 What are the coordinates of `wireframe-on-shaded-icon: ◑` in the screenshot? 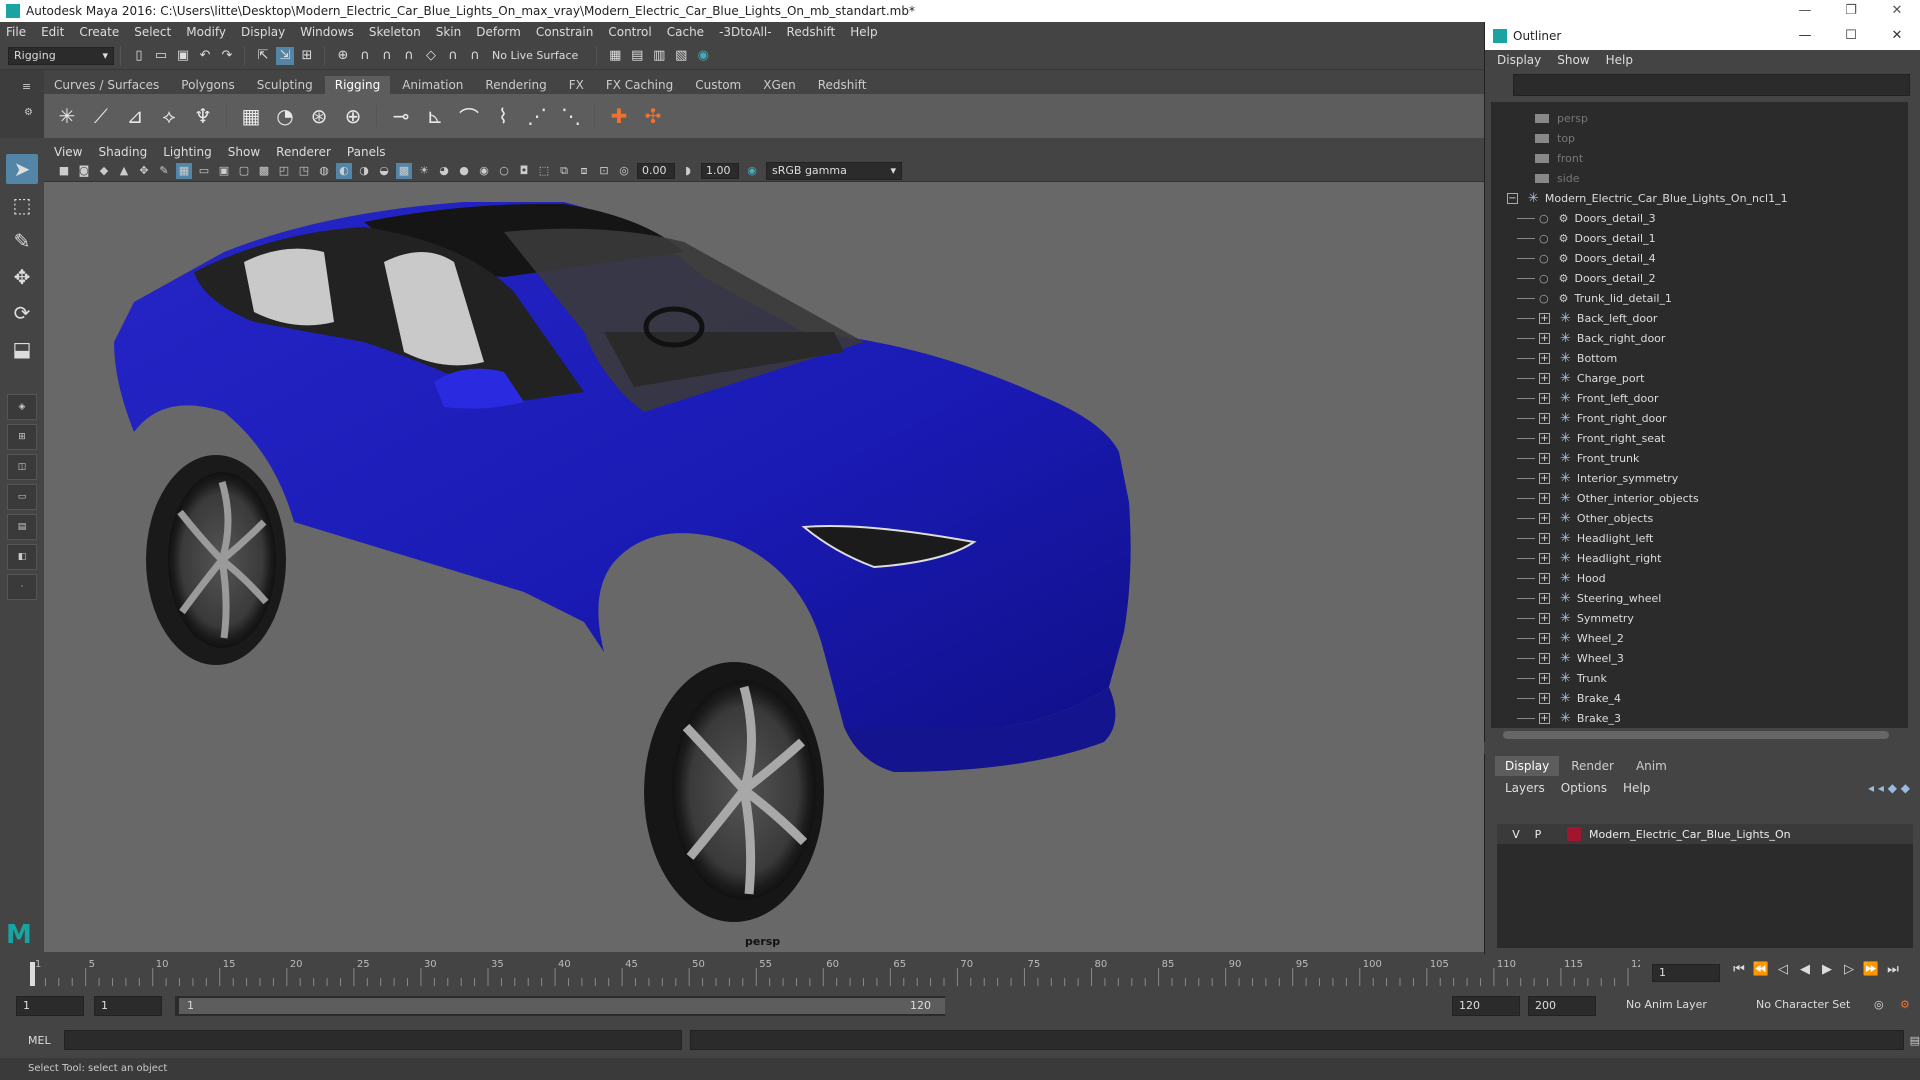 It's located at (364, 171).